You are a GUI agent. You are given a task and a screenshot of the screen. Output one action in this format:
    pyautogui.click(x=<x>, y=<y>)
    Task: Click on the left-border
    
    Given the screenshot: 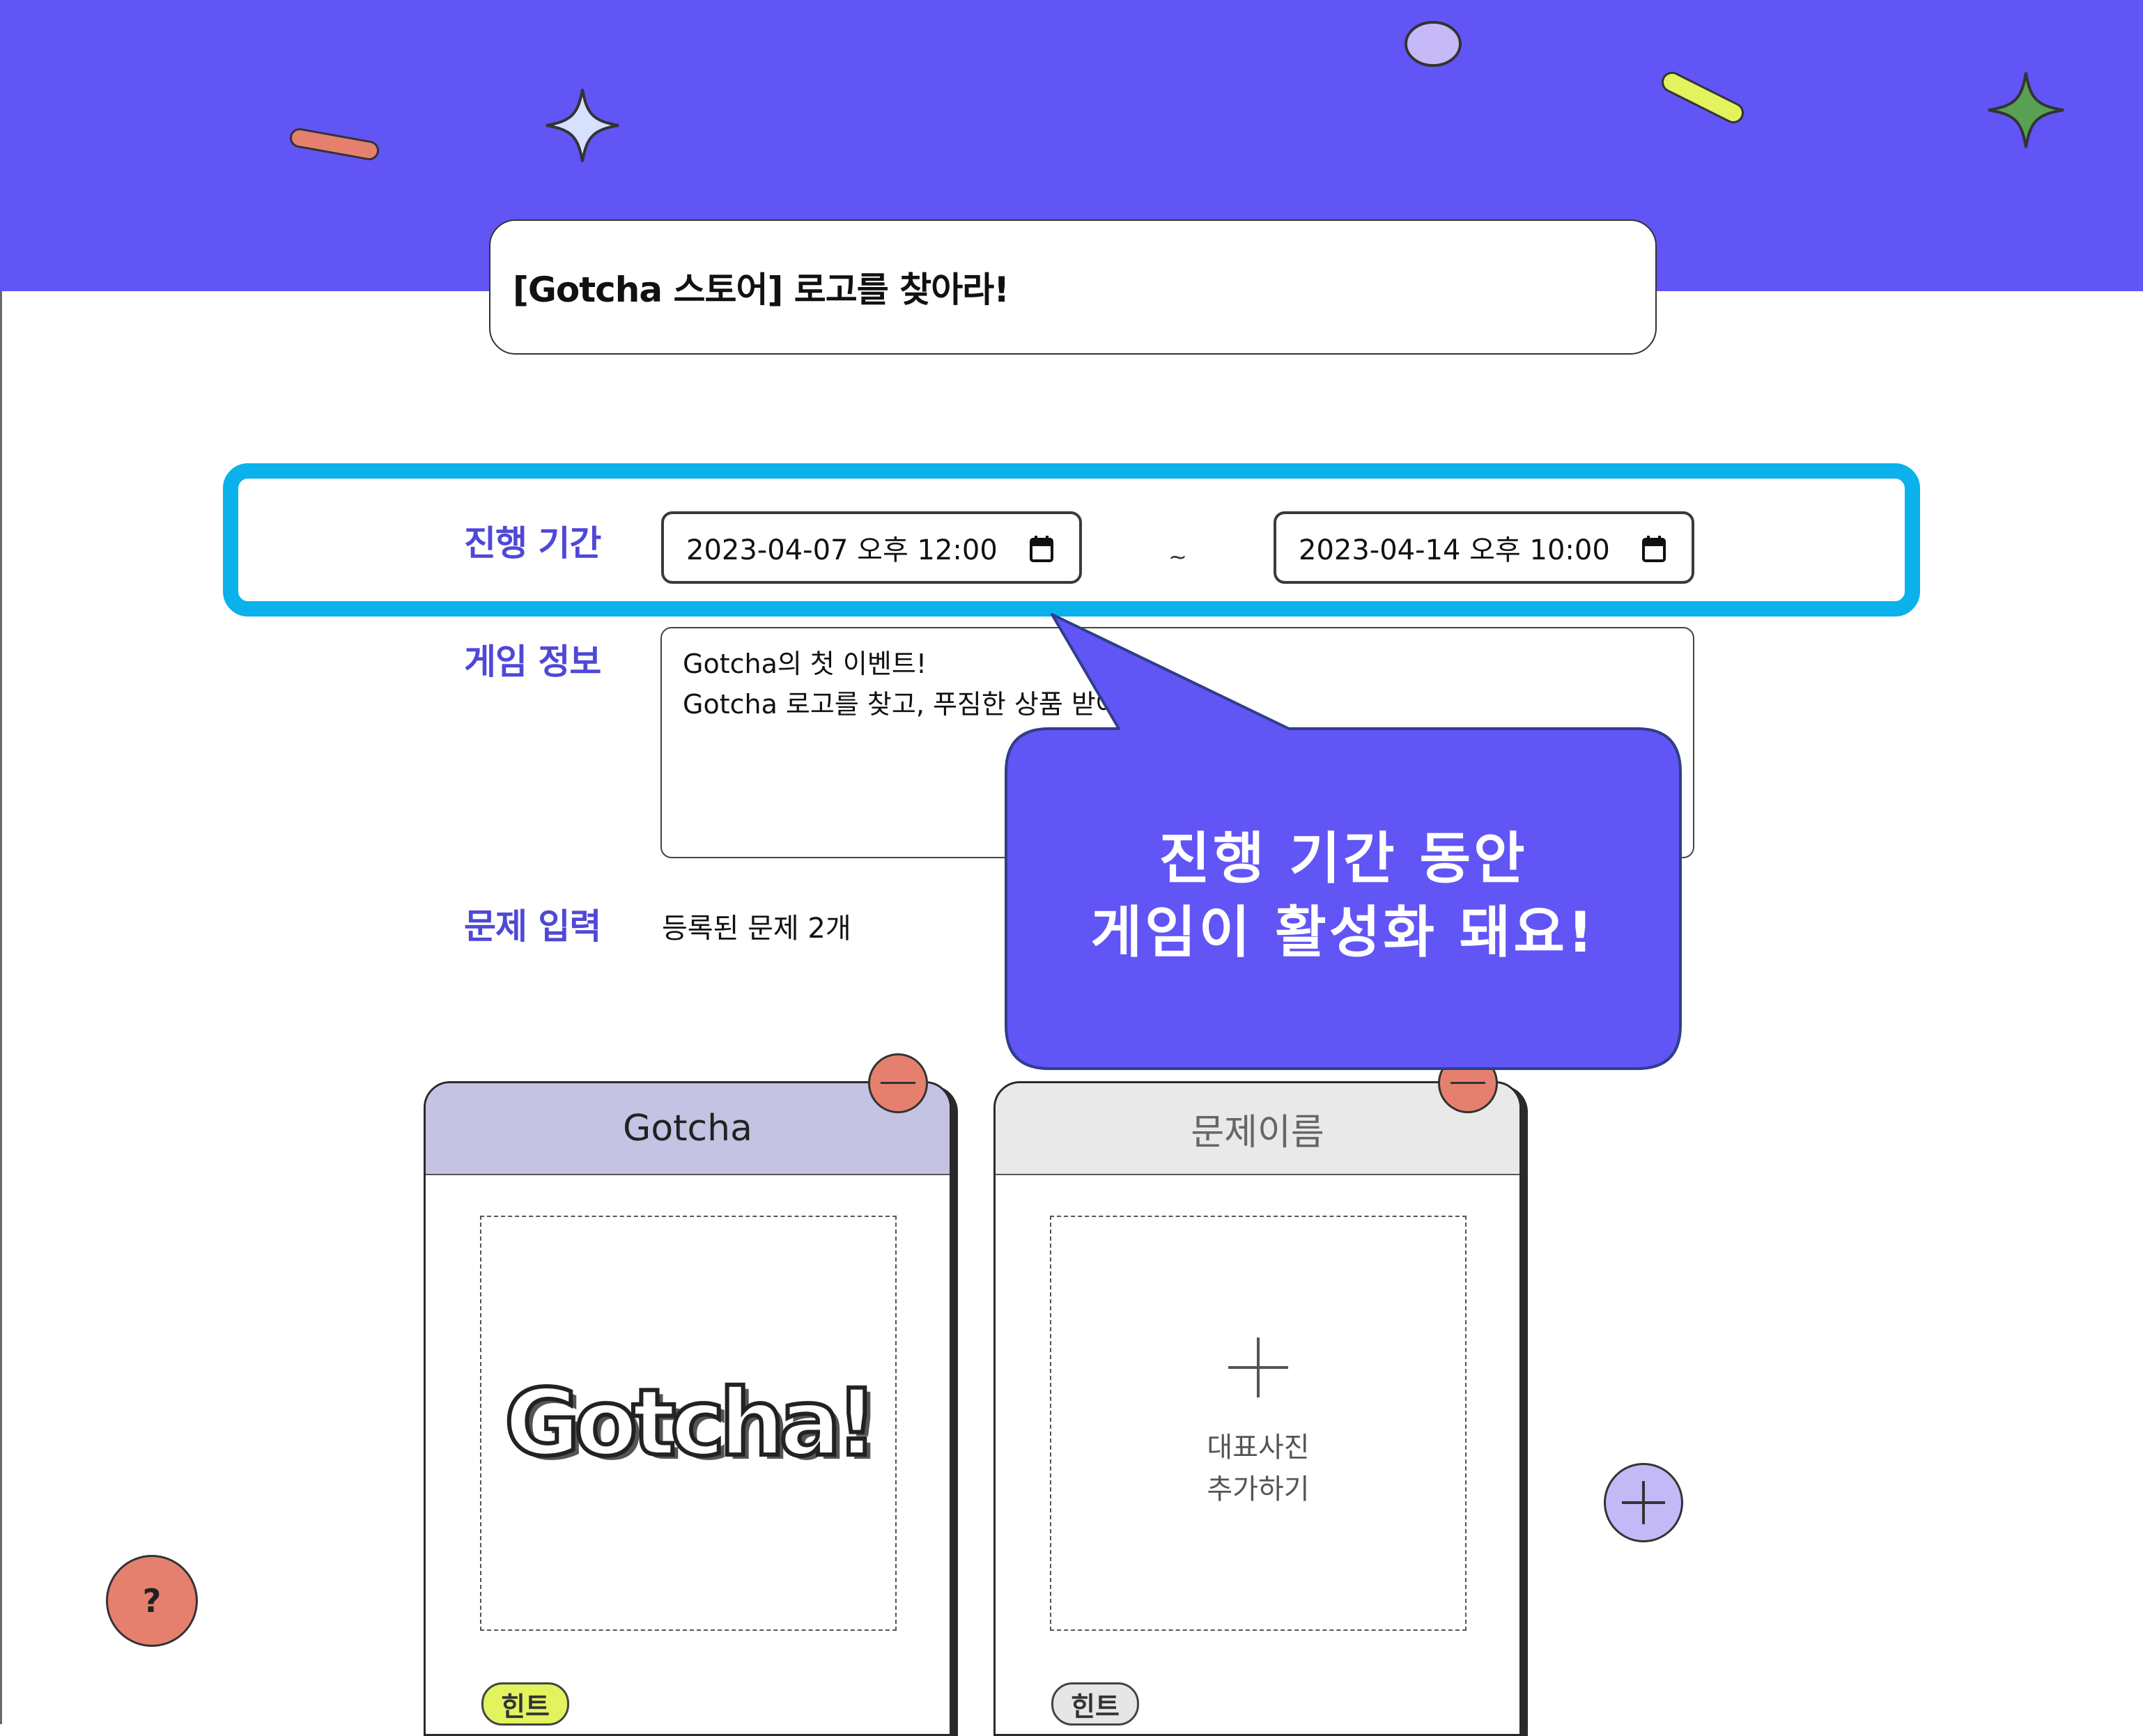 What is the action you would take?
    pyautogui.click(x=1, y=1007)
    